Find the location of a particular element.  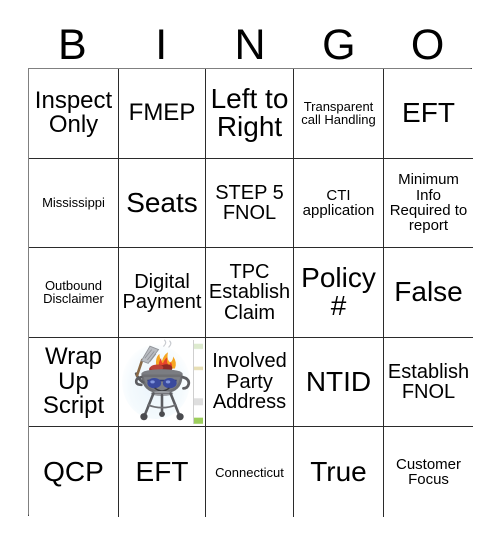

bingo-cell-label: CTI application is located at coordinates (338, 202).